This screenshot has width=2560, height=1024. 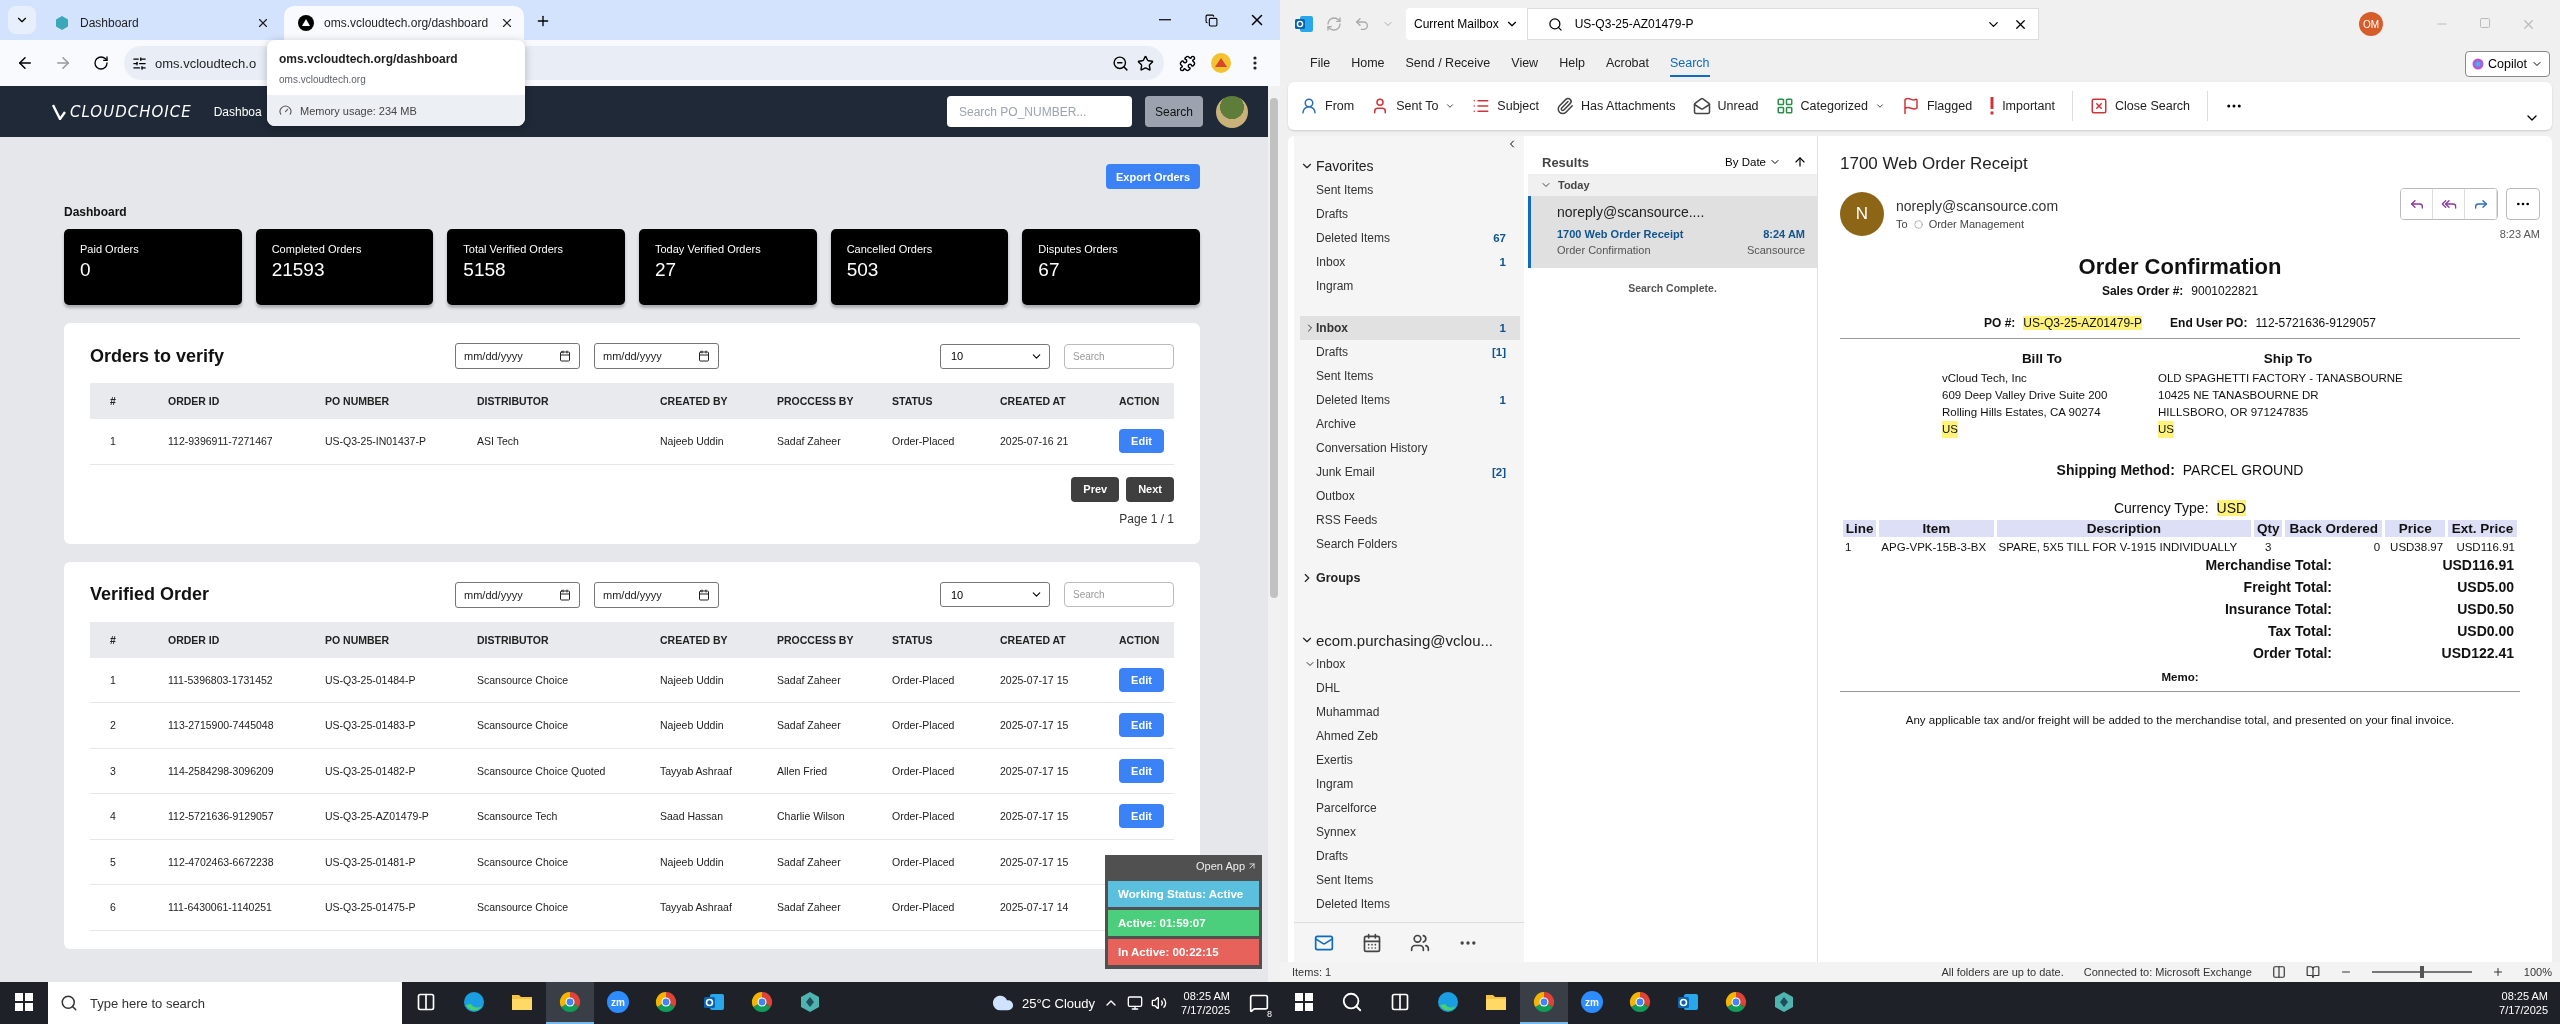 What do you see at coordinates (1410, 904) in the screenshot?
I see `folder-item: Deleted Items` at bounding box center [1410, 904].